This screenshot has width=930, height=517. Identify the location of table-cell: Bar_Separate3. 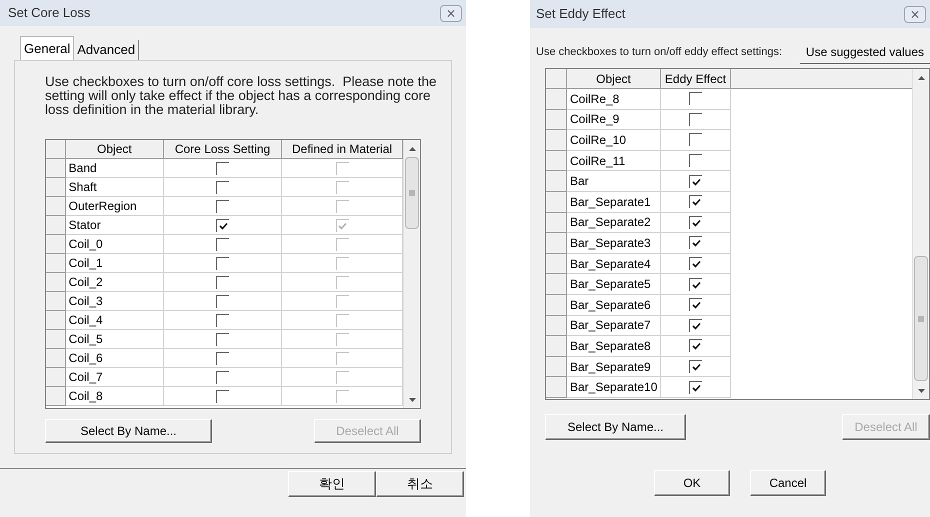
(614, 243).